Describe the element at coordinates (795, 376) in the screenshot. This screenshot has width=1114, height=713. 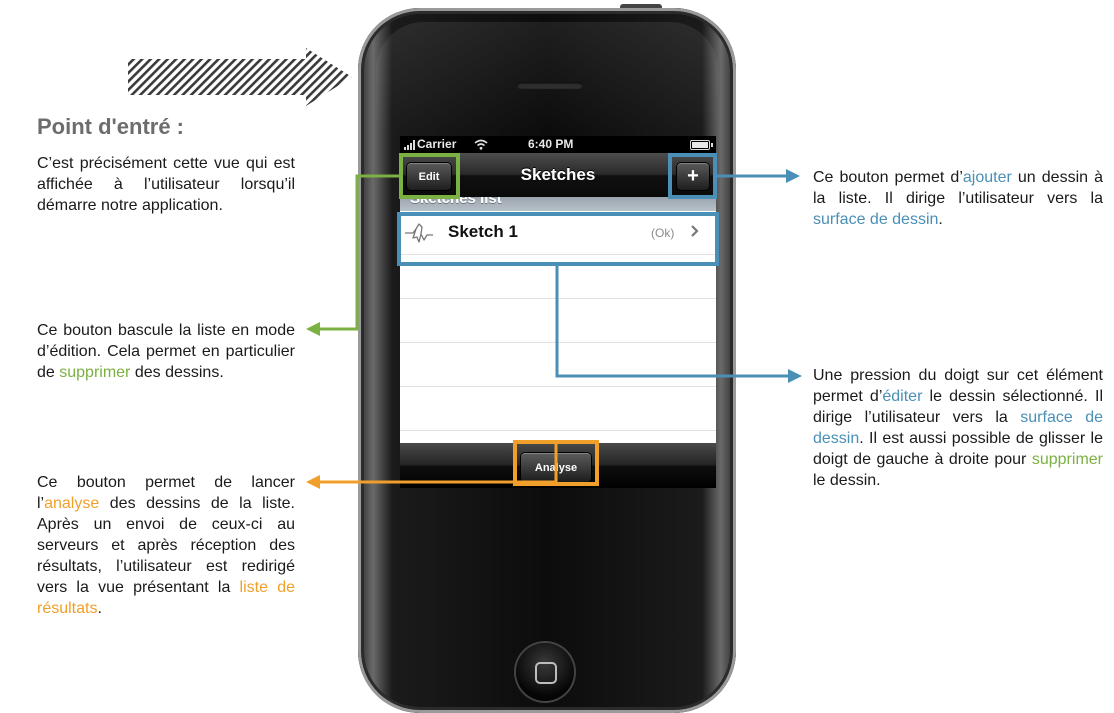
I see `row-connector-arrowhead` at that location.